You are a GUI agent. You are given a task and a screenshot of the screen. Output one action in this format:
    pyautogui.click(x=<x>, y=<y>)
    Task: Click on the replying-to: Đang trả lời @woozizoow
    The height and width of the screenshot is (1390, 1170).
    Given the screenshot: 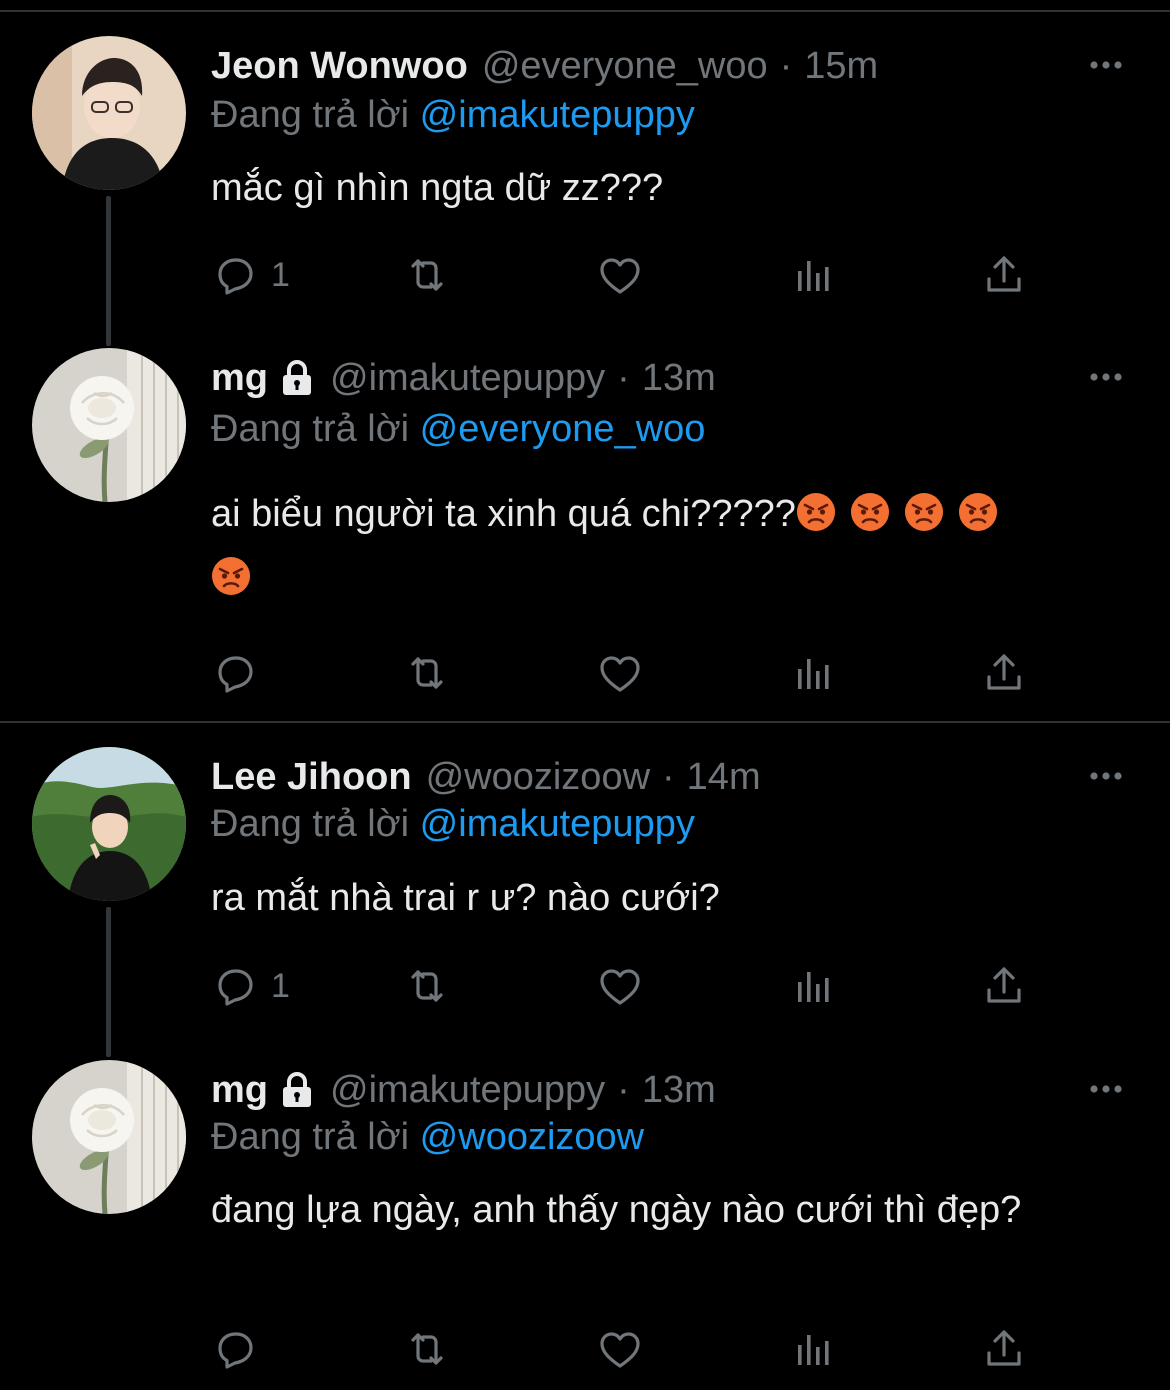 What is the action you would take?
    pyautogui.click(x=427, y=1137)
    